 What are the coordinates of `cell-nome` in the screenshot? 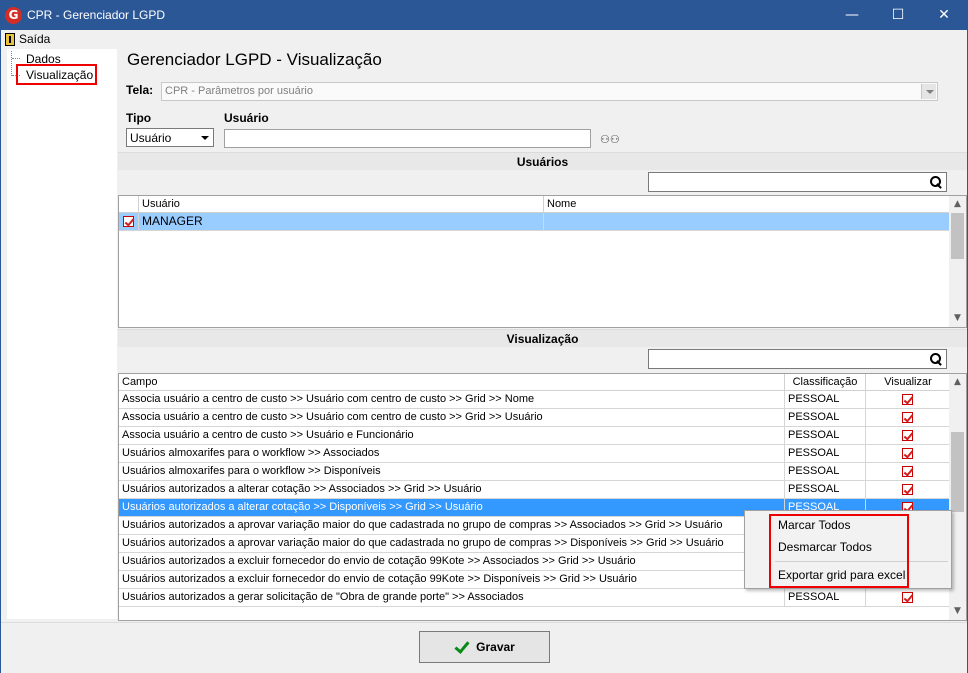 It's located at (747, 222).